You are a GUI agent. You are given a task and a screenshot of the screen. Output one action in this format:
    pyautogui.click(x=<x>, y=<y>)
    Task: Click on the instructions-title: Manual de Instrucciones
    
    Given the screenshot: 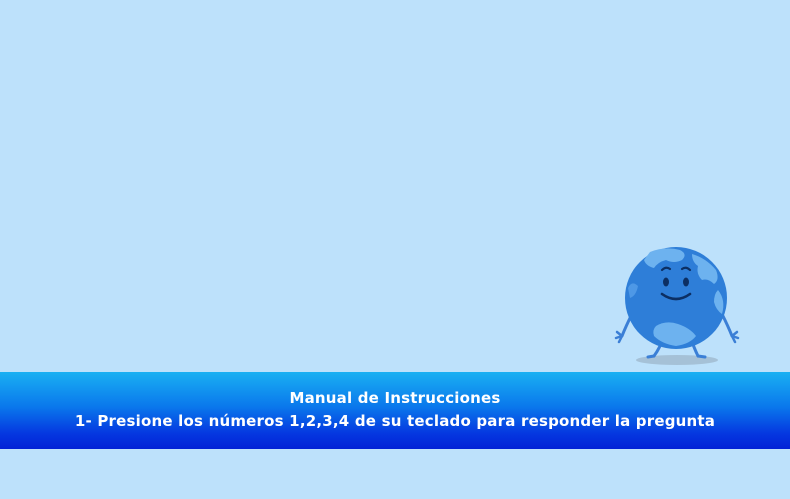 What is the action you would take?
    pyautogui.click(x=395, y=398)
    